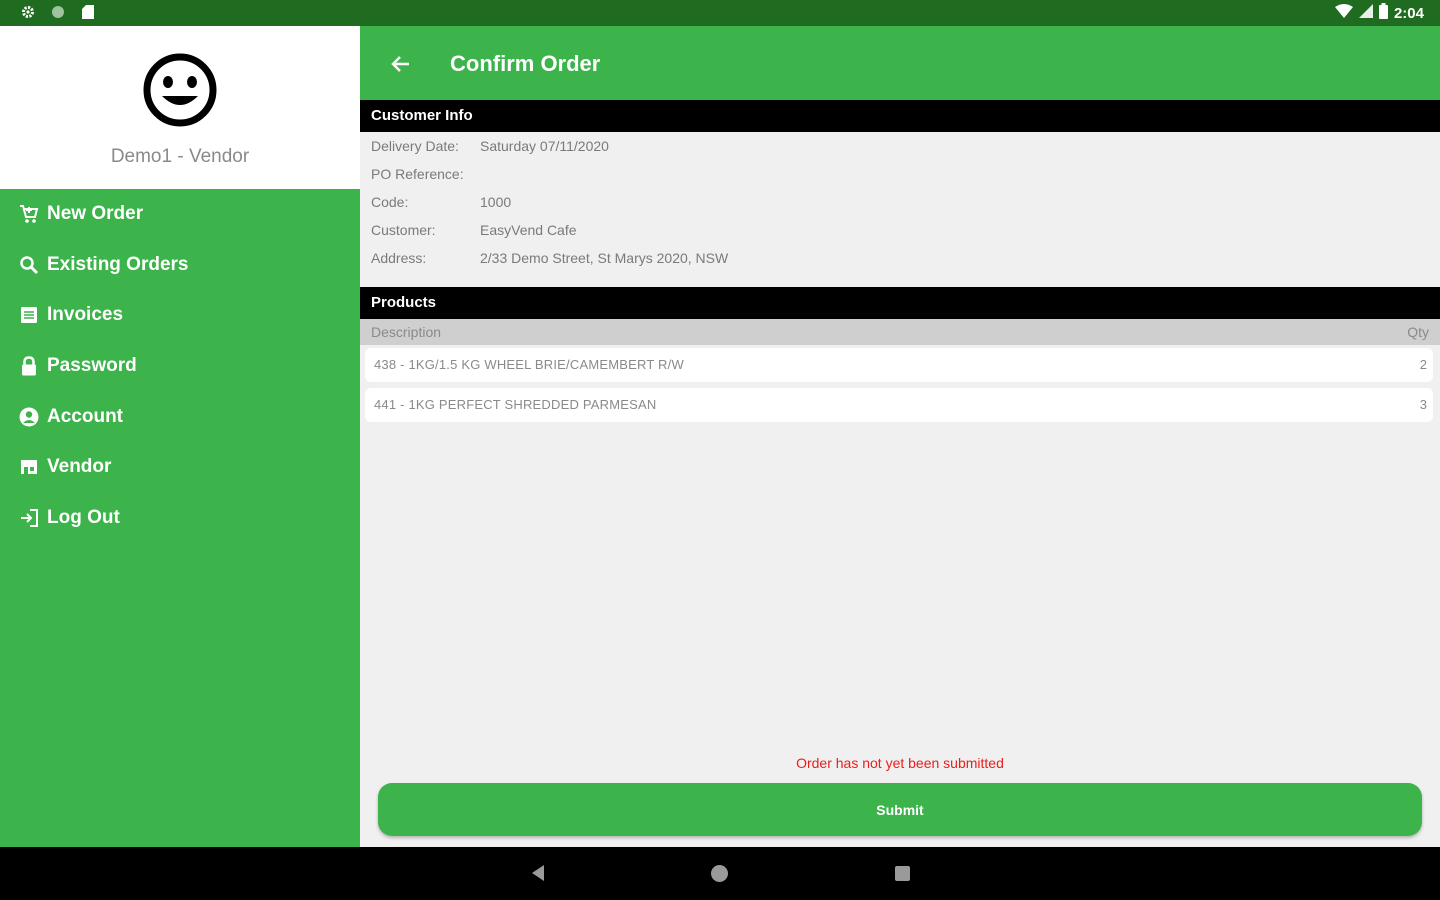 The image size is (1440, 900). What do you see at coordinates (900, 763) in the screenshot?
I see `order-status-message: Order has not yet been submitted` at bounding box center [900, 763].